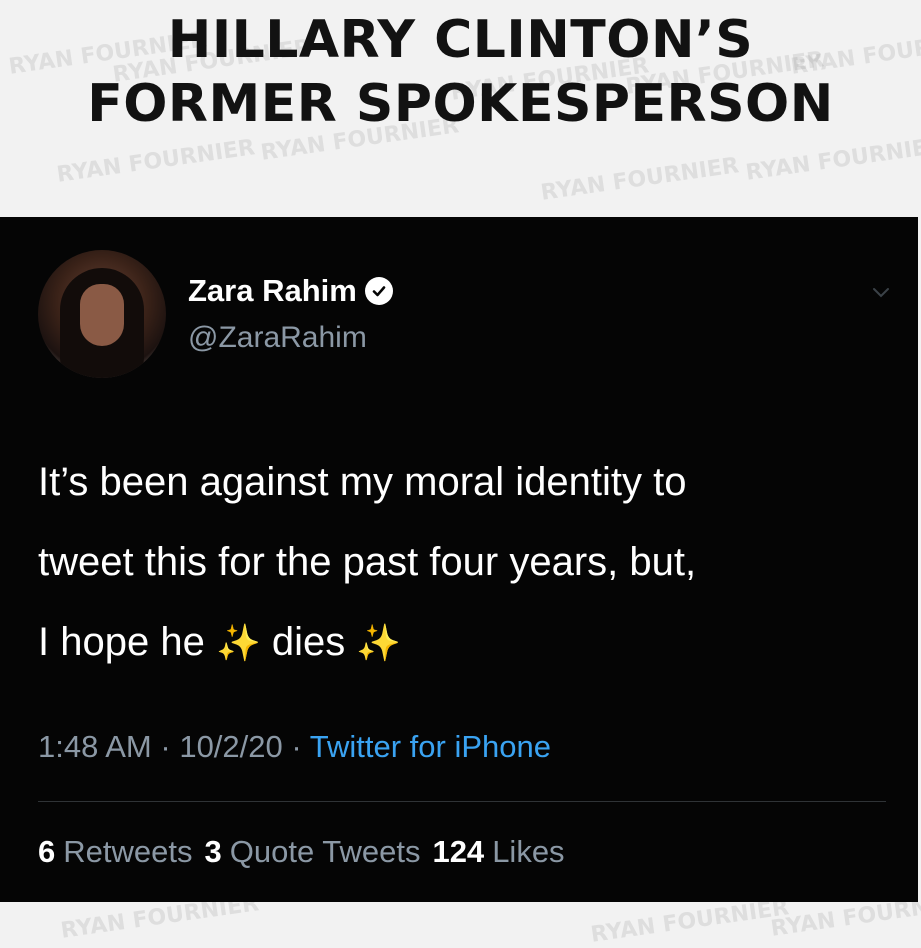 Image resolution: width=921 pixels, height=948 pixels. Describe the element at coordinates (378, 291) in the screenshot. I see `verified-badge-icon` at that location.